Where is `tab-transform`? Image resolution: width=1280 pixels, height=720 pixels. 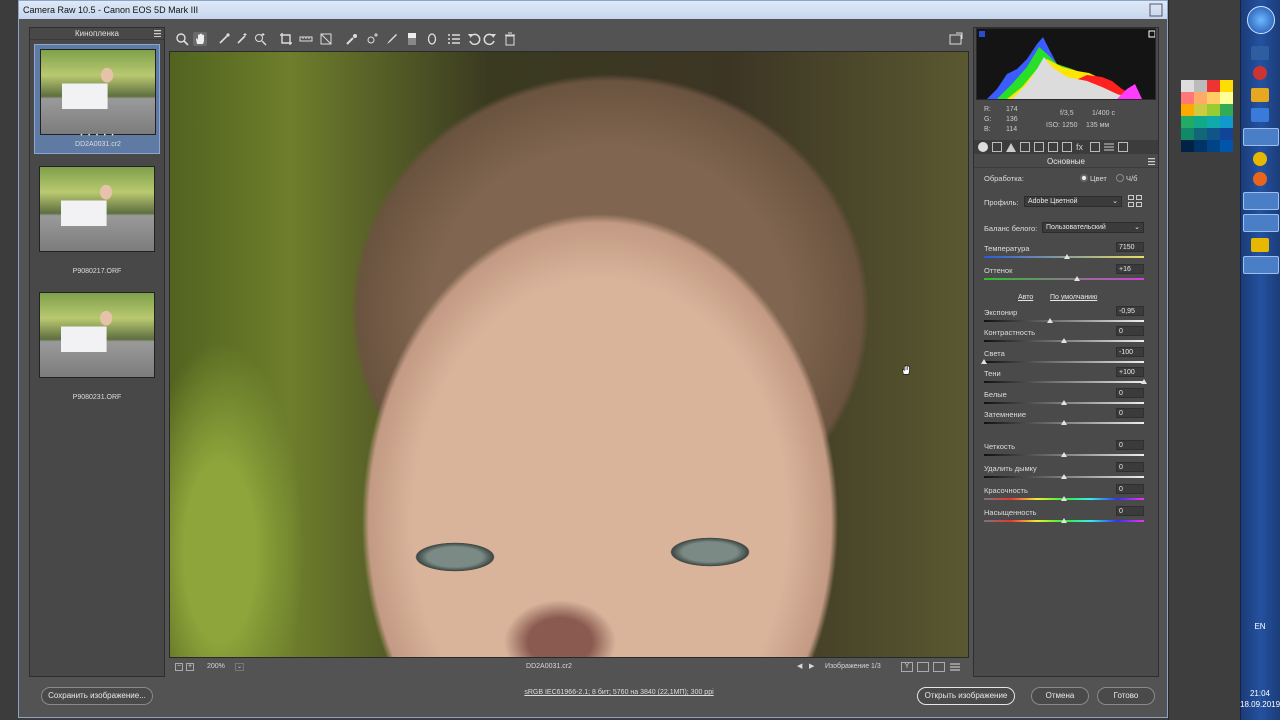 tab-transform is located at coordinates (1067, 147).